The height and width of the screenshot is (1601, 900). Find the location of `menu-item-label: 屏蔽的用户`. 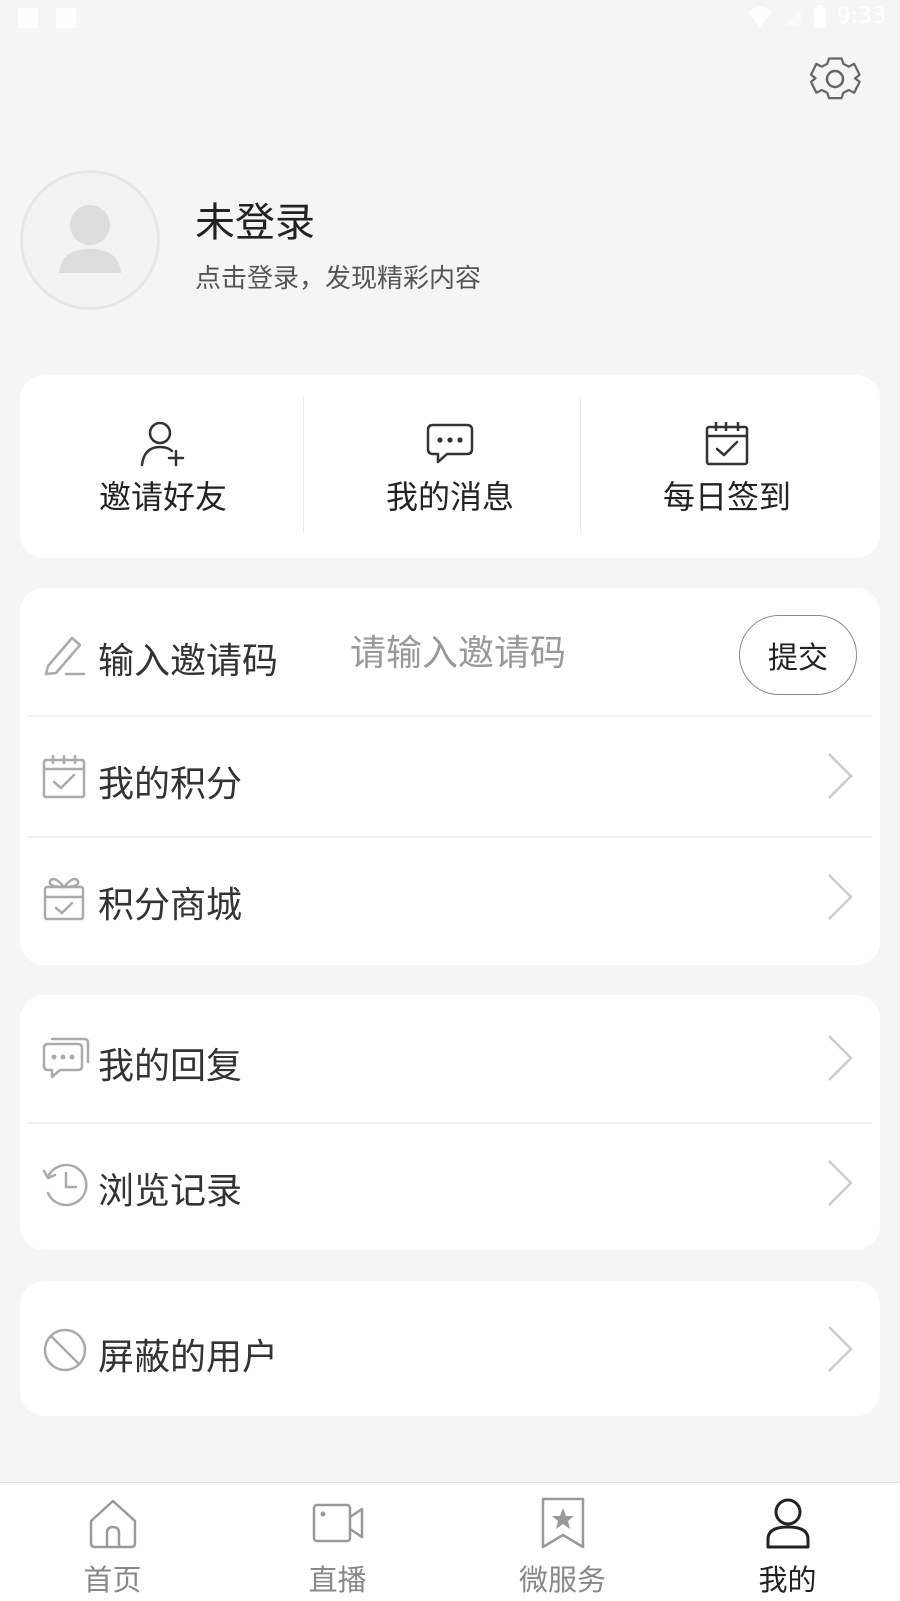

menu-item-label: 屏蔽的用户 is located at coordinates (188, 1357).